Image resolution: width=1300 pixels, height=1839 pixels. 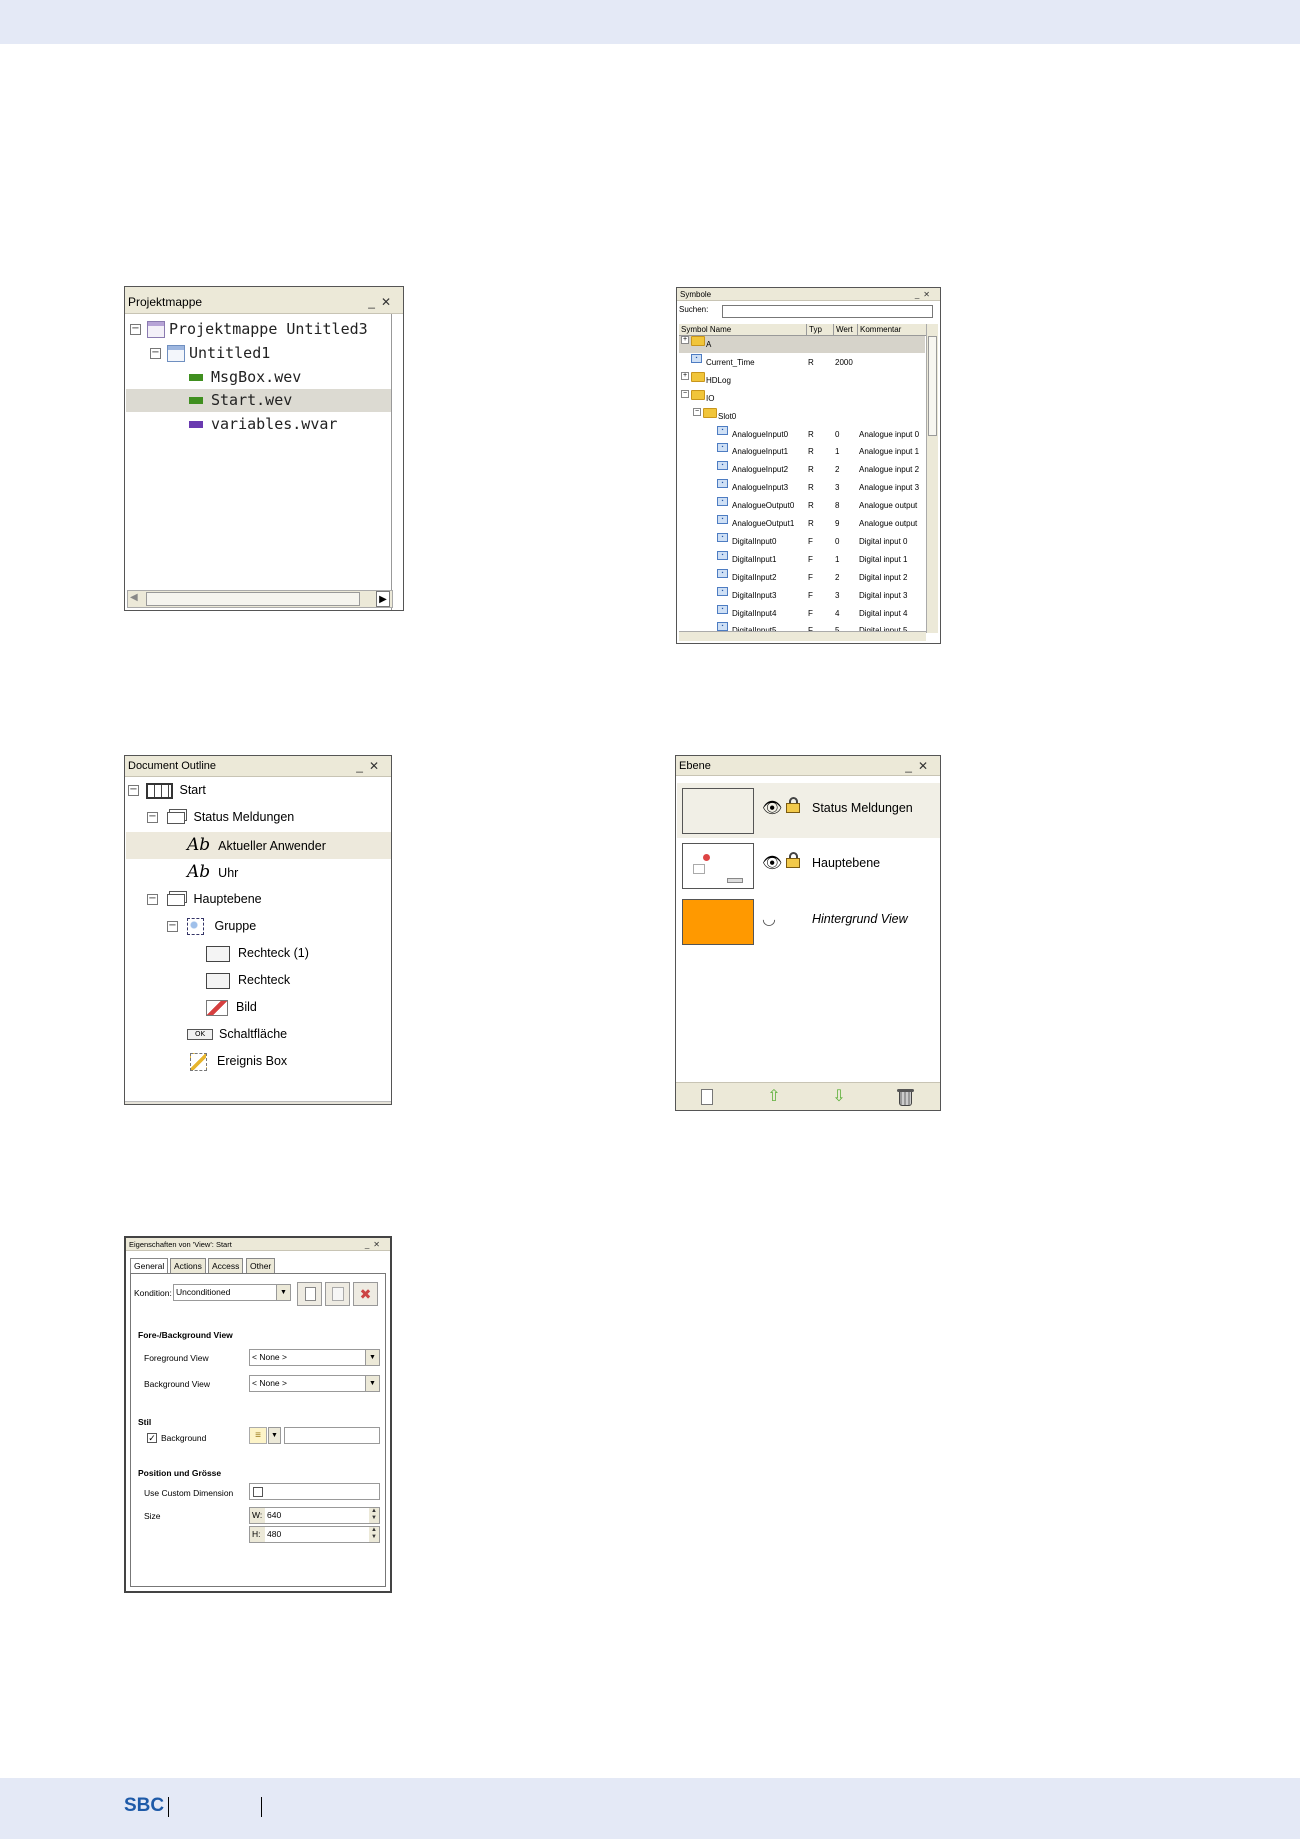 What do you see at coordinates (808, 921) in the screenshot?
I see `layer-row: ◡ Hintergrund View` at bounding box center [808, 921].